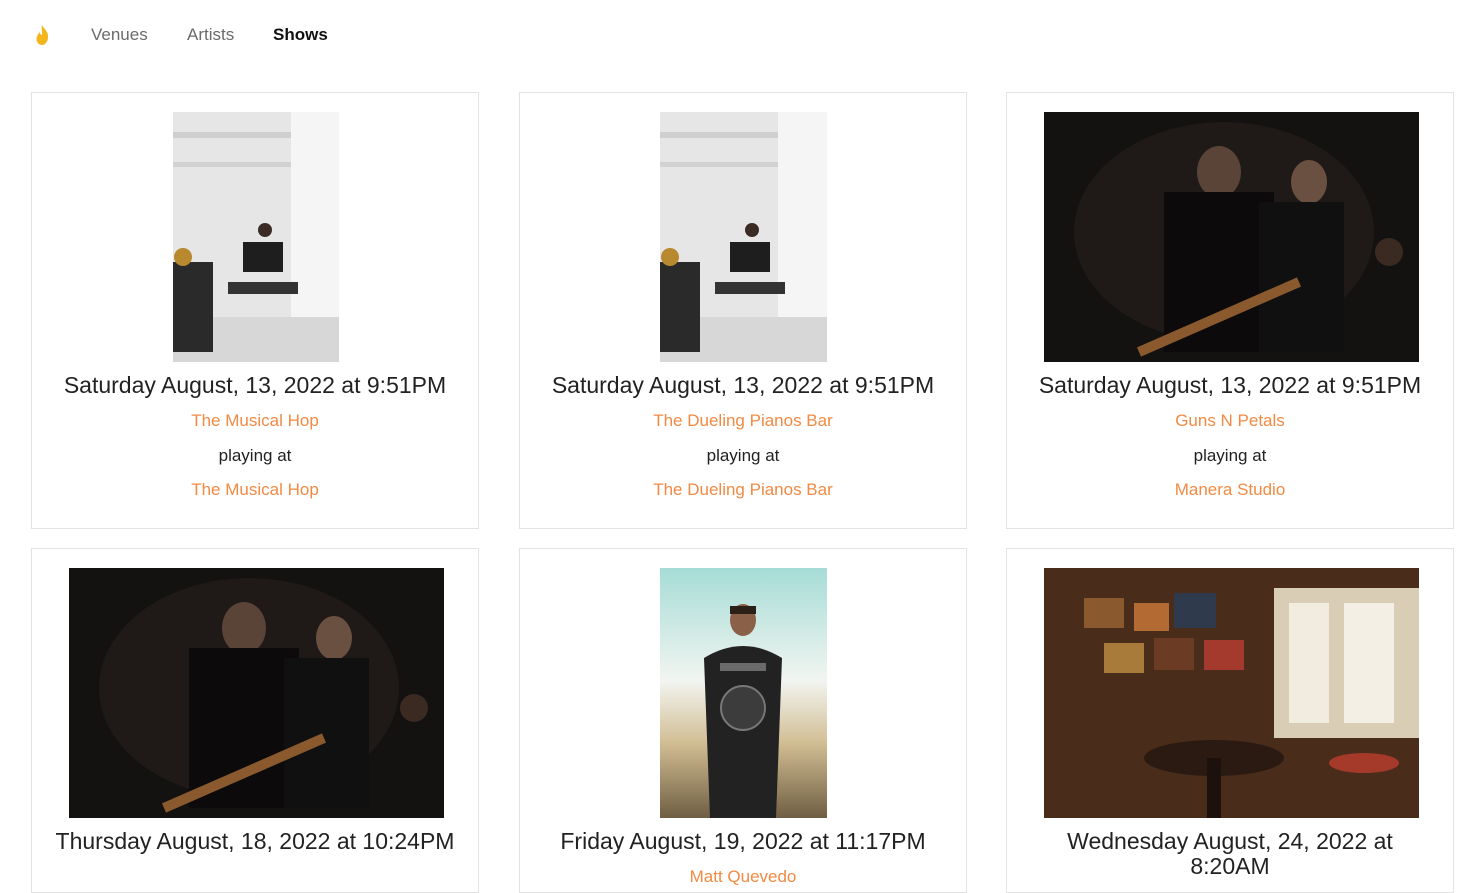 The width and height of the screenshot is (1483, 893). Describe the element at coordinates (743, 421) in the screenshot. I see `artist-link: The Dueling Pianos Bar` at that location.